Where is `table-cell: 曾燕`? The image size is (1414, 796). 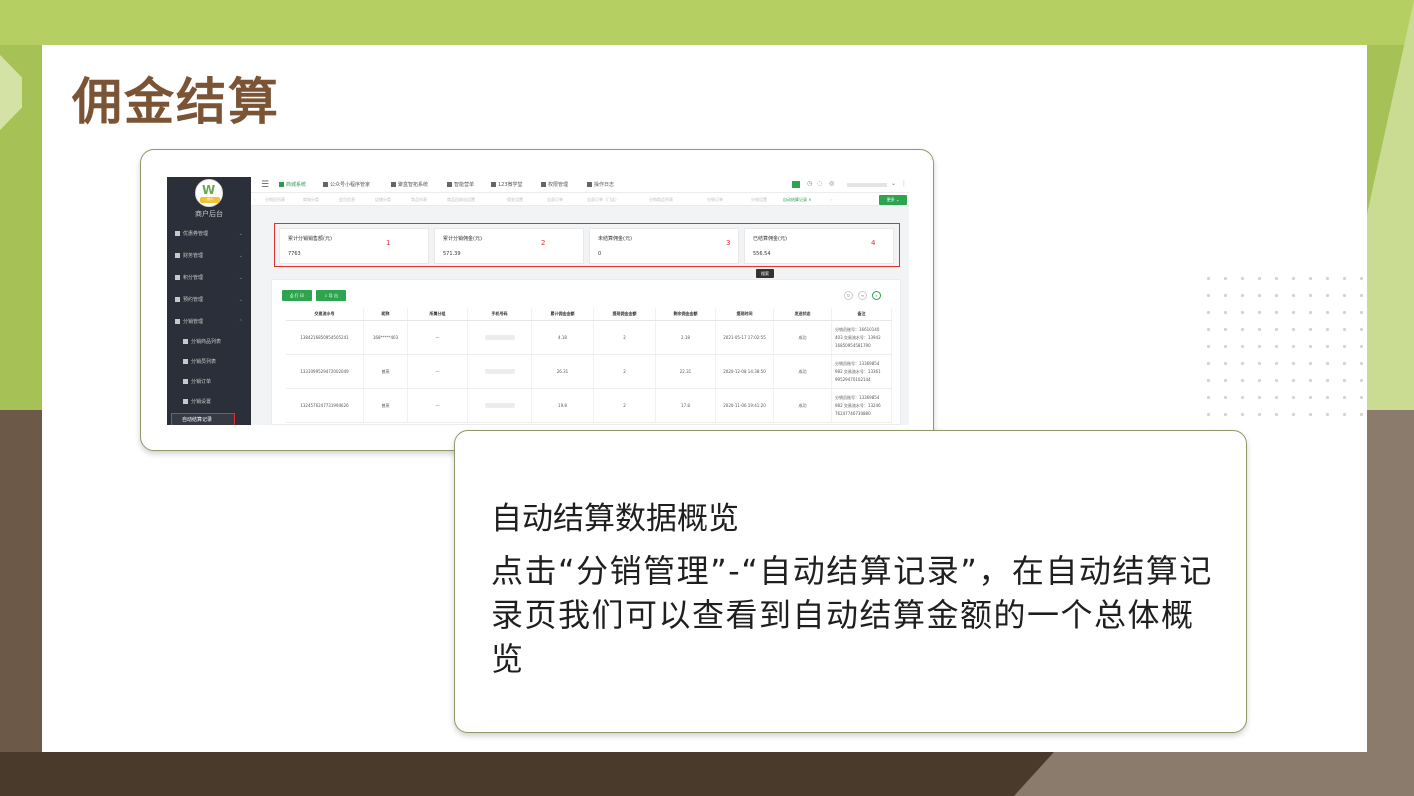
table-cell: 曾燕 is located at coordinates (386, 405).